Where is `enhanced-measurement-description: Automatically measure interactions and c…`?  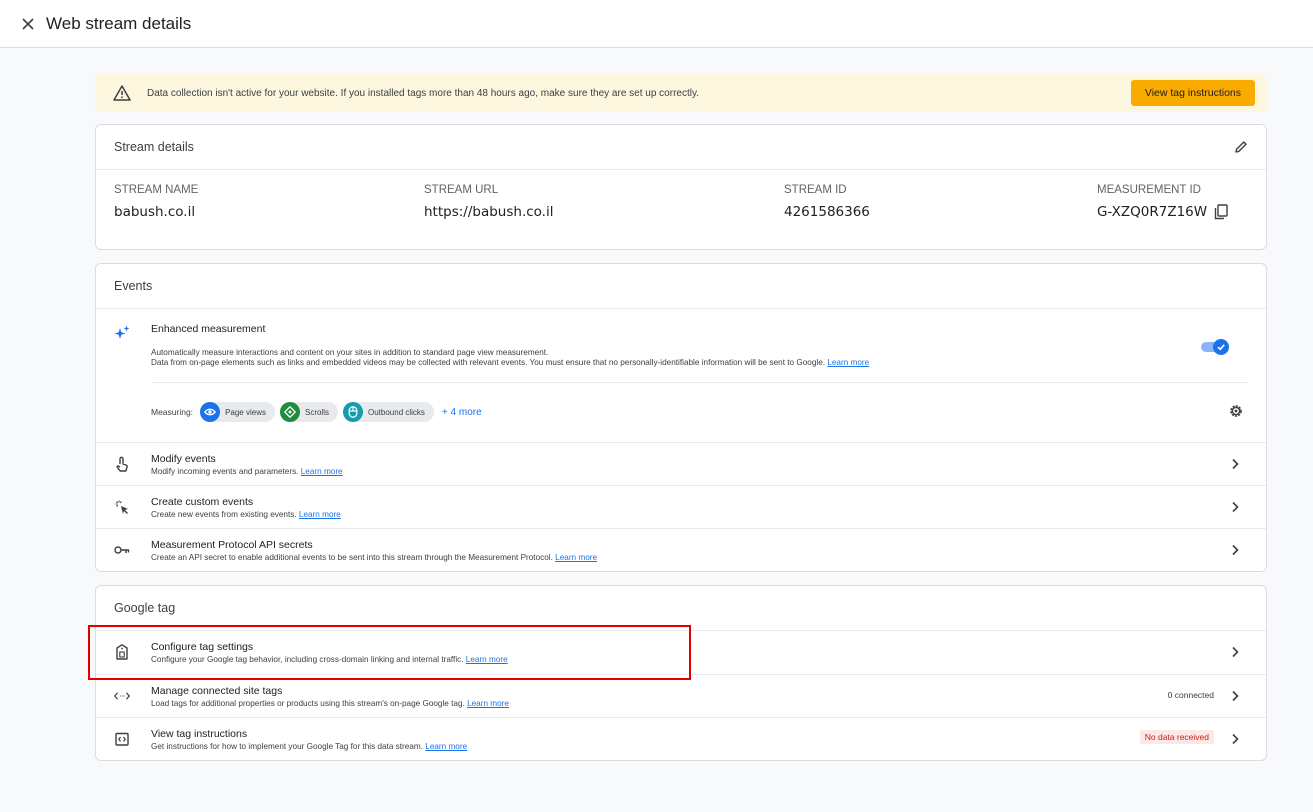 enhanced-measurement-description: Automatically measure interactions and c… is located at coordinates (651, 358).